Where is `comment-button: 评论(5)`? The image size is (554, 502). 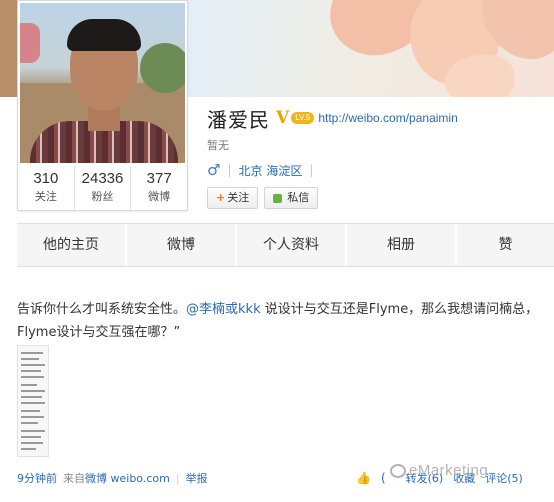 comment-button: 评论(5) is located at coordinates (504, 478).